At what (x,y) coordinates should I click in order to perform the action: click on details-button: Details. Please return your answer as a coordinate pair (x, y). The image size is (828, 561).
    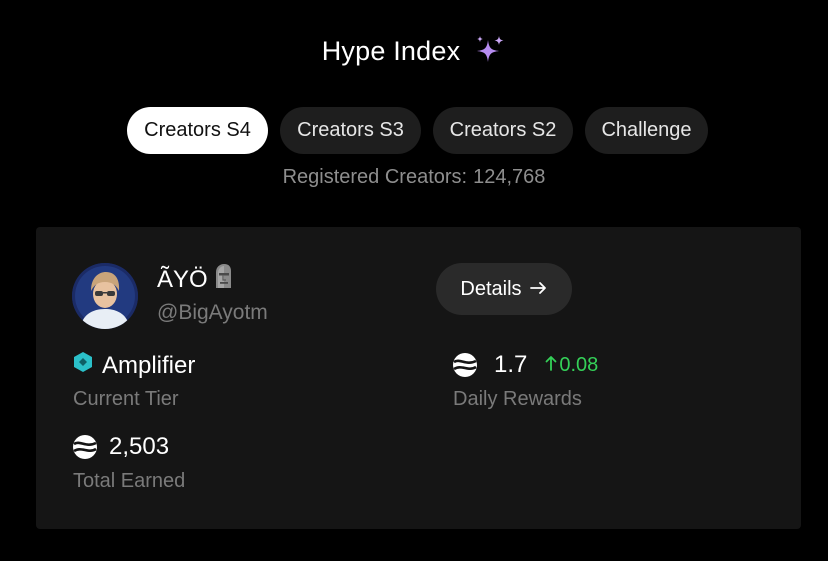
    Looking at the image, I should click on (504, 289).